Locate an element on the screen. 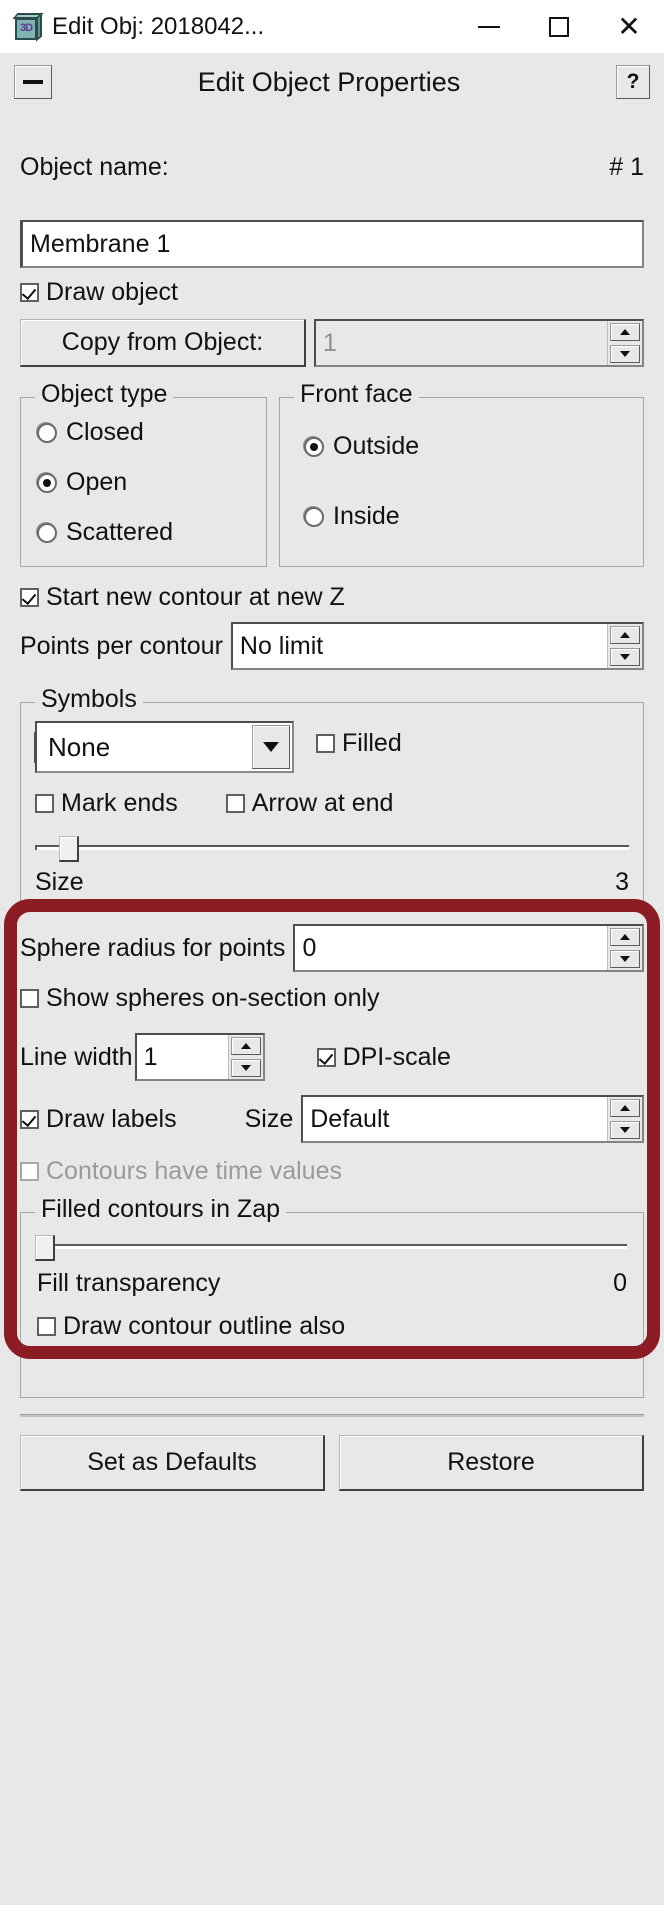  radio-object-type-scattered: Scattered is located at coordinates (151, 532).